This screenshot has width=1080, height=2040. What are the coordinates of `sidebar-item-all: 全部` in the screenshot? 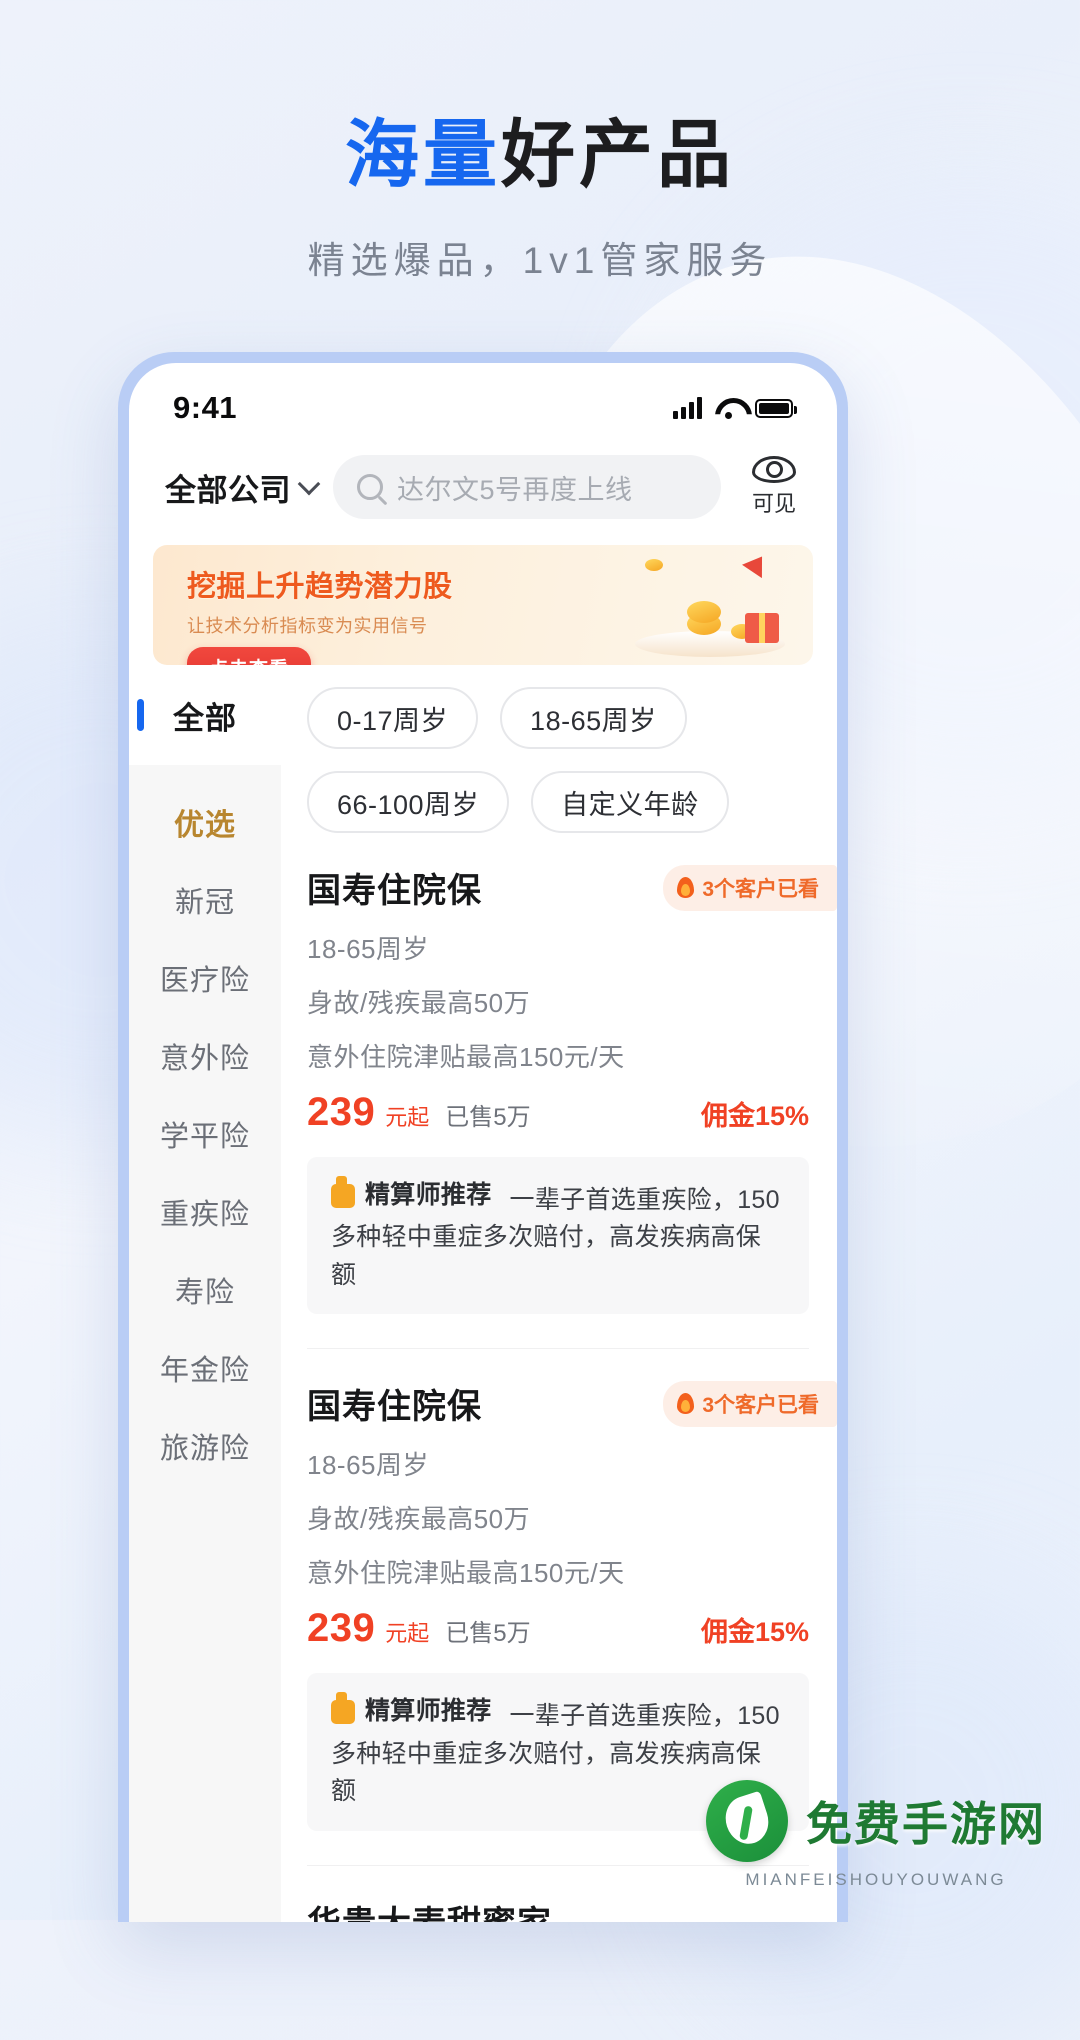 It's located at (205, 715).